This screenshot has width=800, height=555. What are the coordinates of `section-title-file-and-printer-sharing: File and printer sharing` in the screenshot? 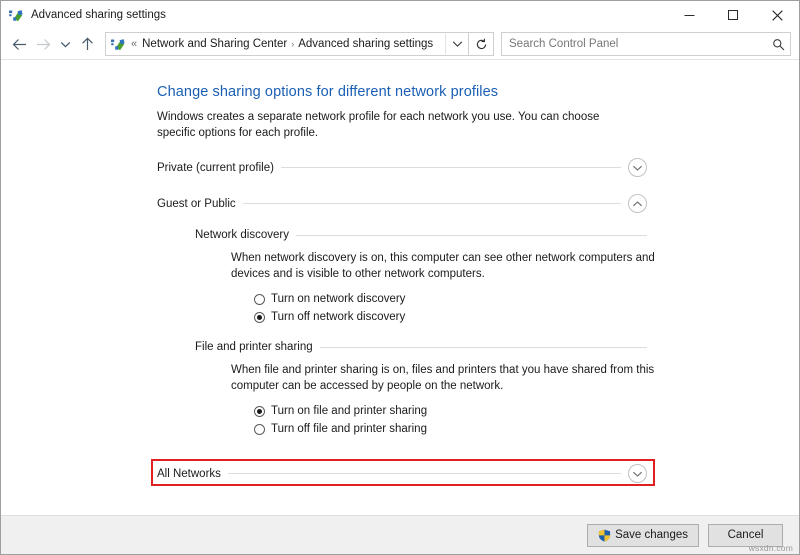 It's located at (254, 347).